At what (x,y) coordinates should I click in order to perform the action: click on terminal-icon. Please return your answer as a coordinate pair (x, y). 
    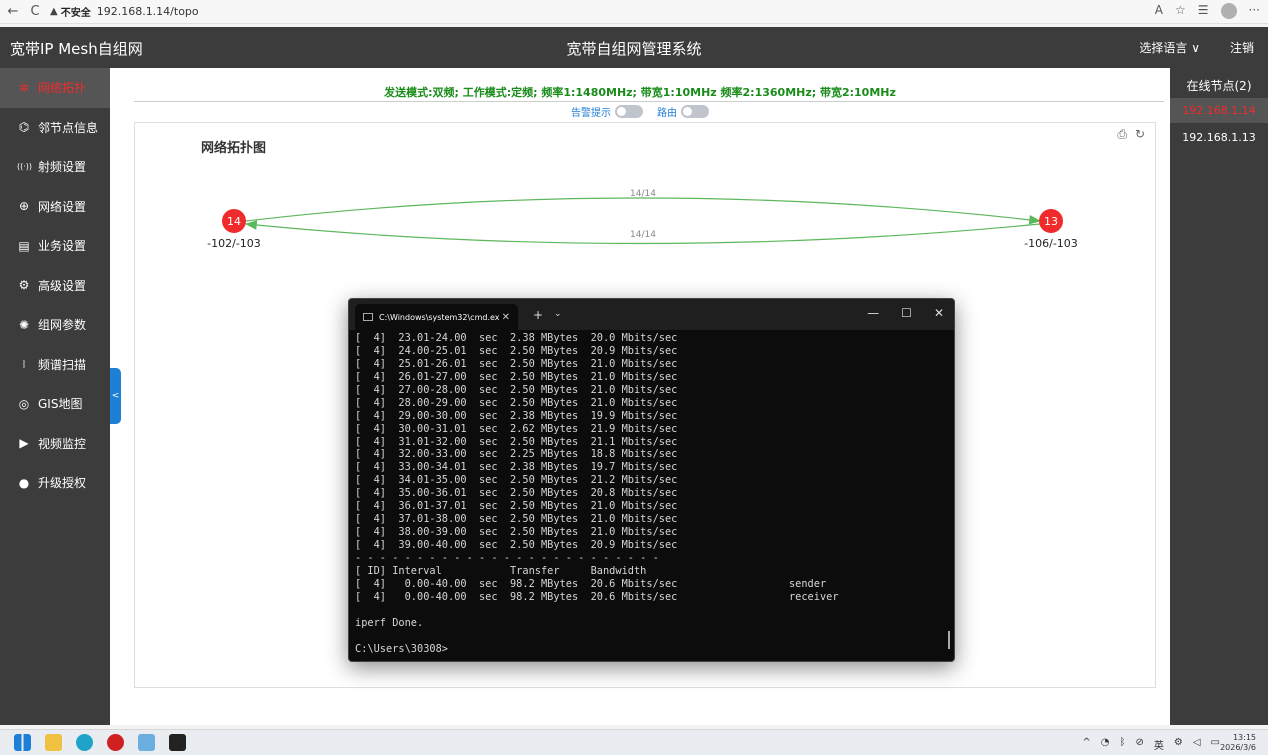
    Looking at the image, I should click on (368, 317).